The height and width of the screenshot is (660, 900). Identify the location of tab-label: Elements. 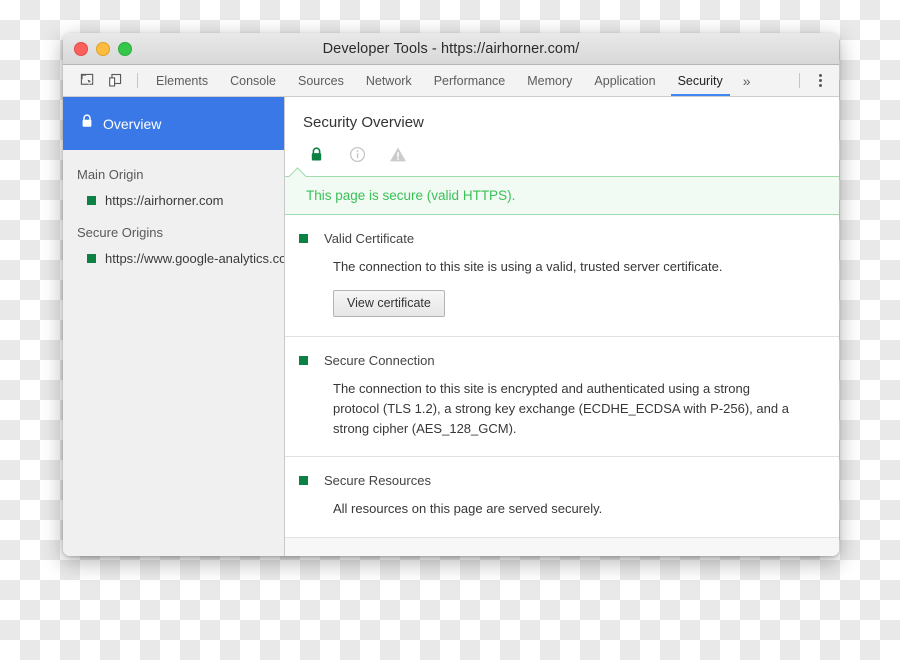
(182, 80).